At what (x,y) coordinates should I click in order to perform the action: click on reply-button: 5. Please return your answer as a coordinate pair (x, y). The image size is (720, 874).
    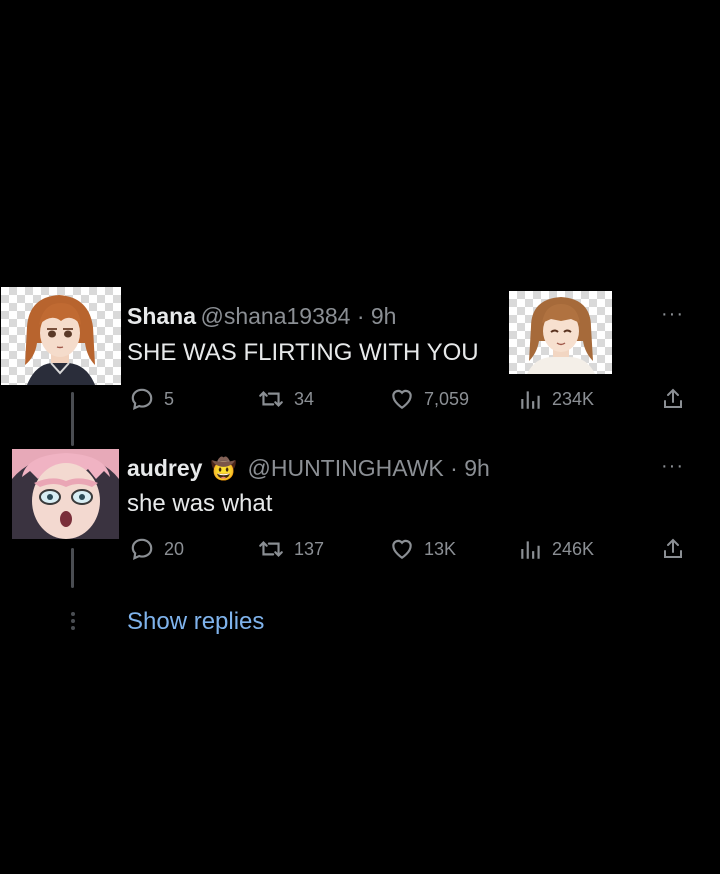
    Looking at the image, I should click on (151, 399).